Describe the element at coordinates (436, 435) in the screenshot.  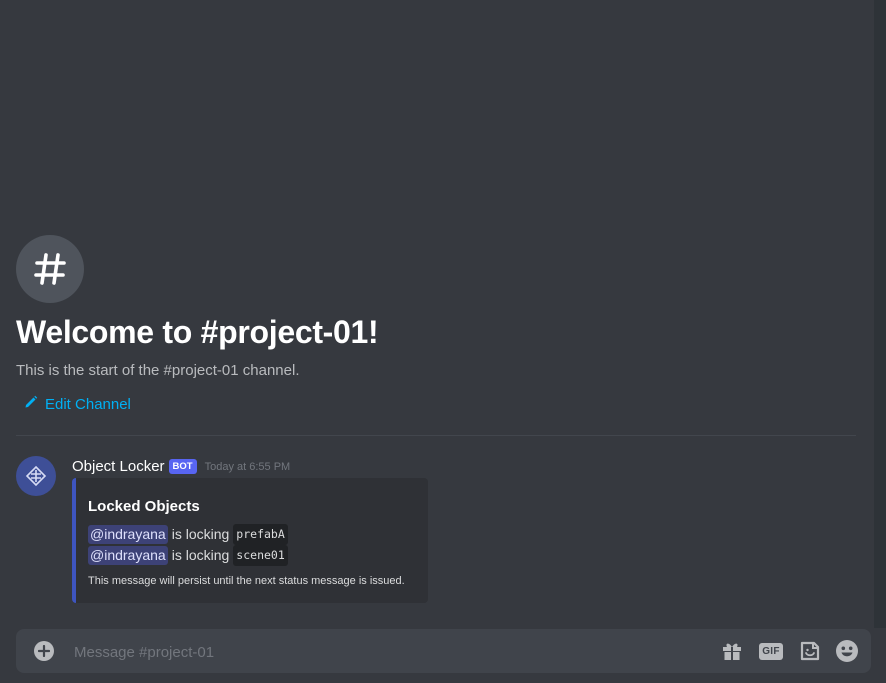
I see `divider` at that location.